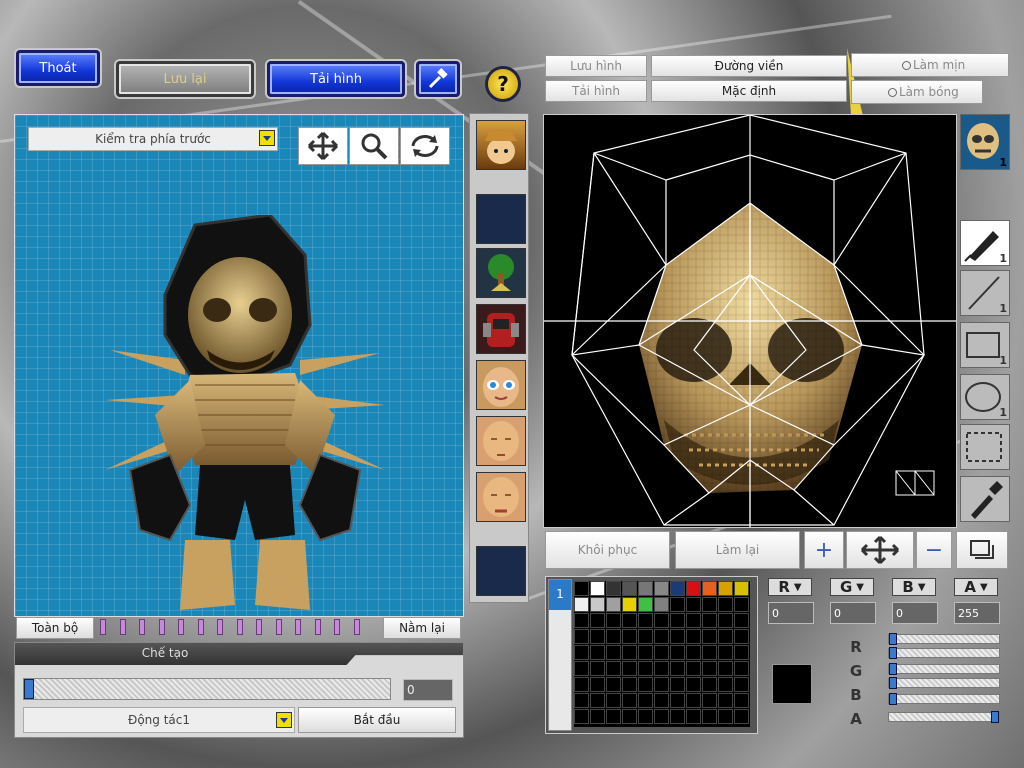 The image size is (1024, 768). What do you see at coordinates (374, 146) in the screenshot?
I see `zoom-tool-button` at bounding box center [374, 146].